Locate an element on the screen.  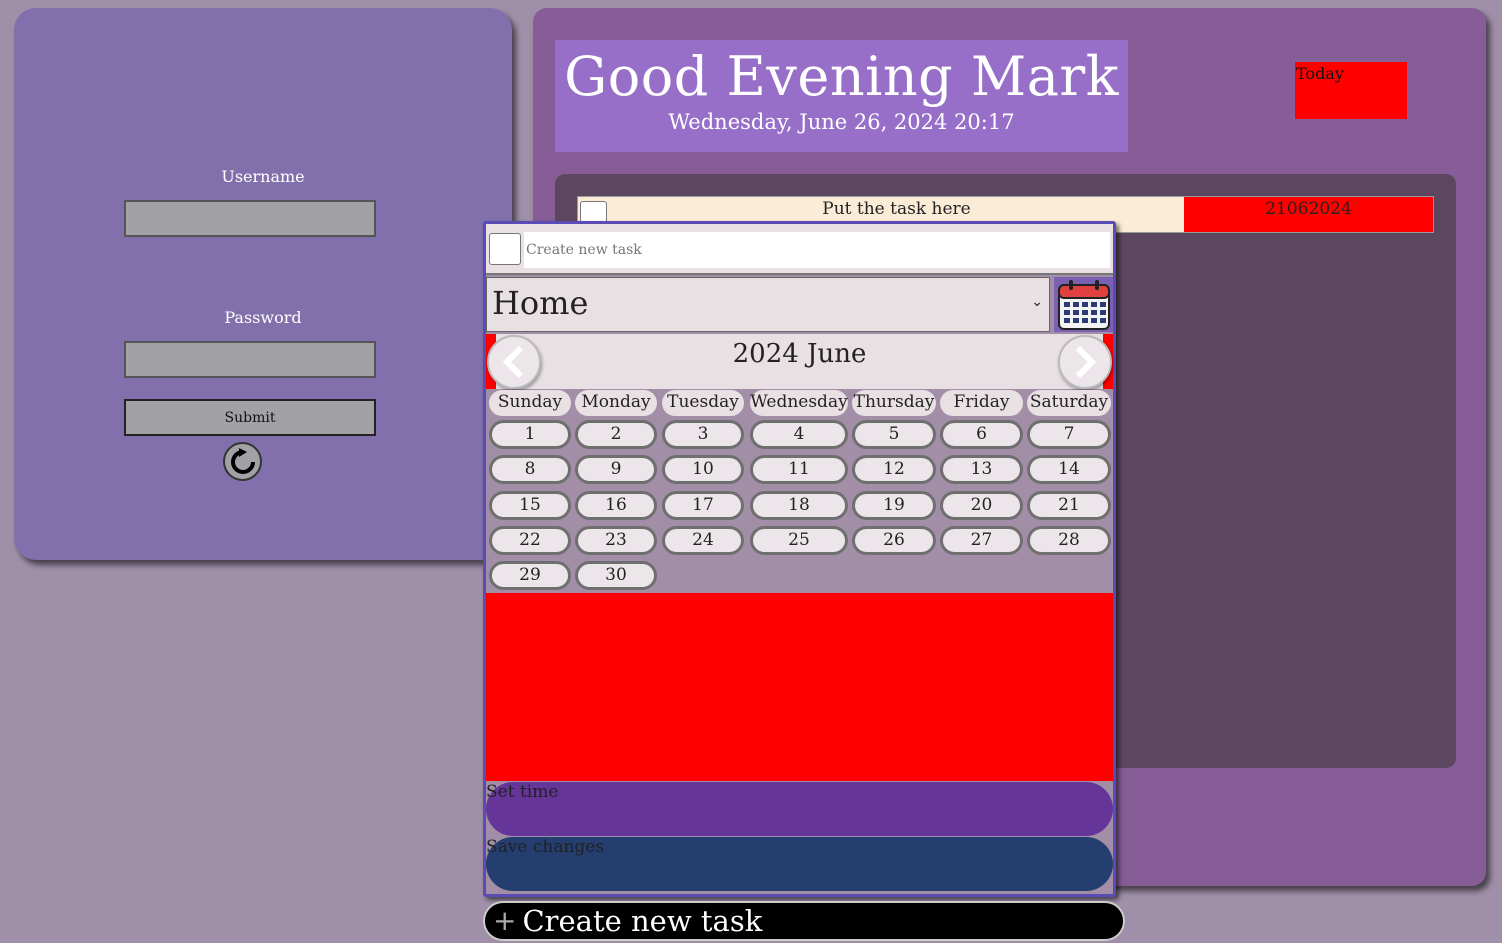
set-time-label: Set time is located at coordinates (522, 792).